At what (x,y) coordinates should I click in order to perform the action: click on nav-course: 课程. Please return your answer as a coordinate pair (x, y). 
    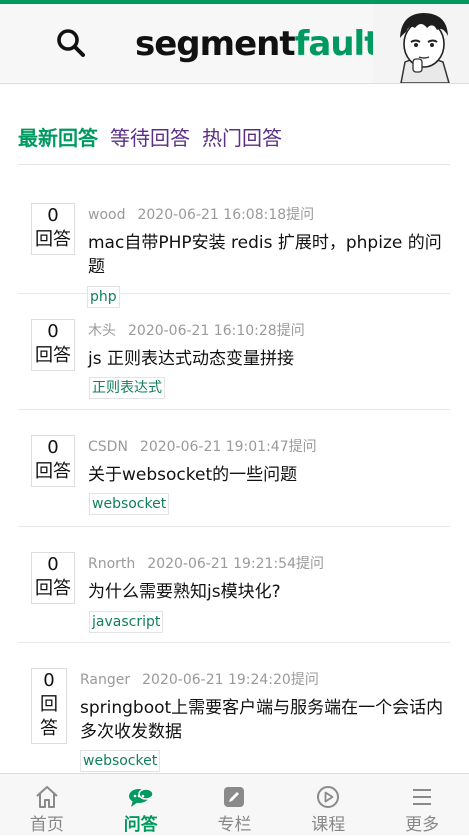
    Looking at the image, I should click on (328, 804).